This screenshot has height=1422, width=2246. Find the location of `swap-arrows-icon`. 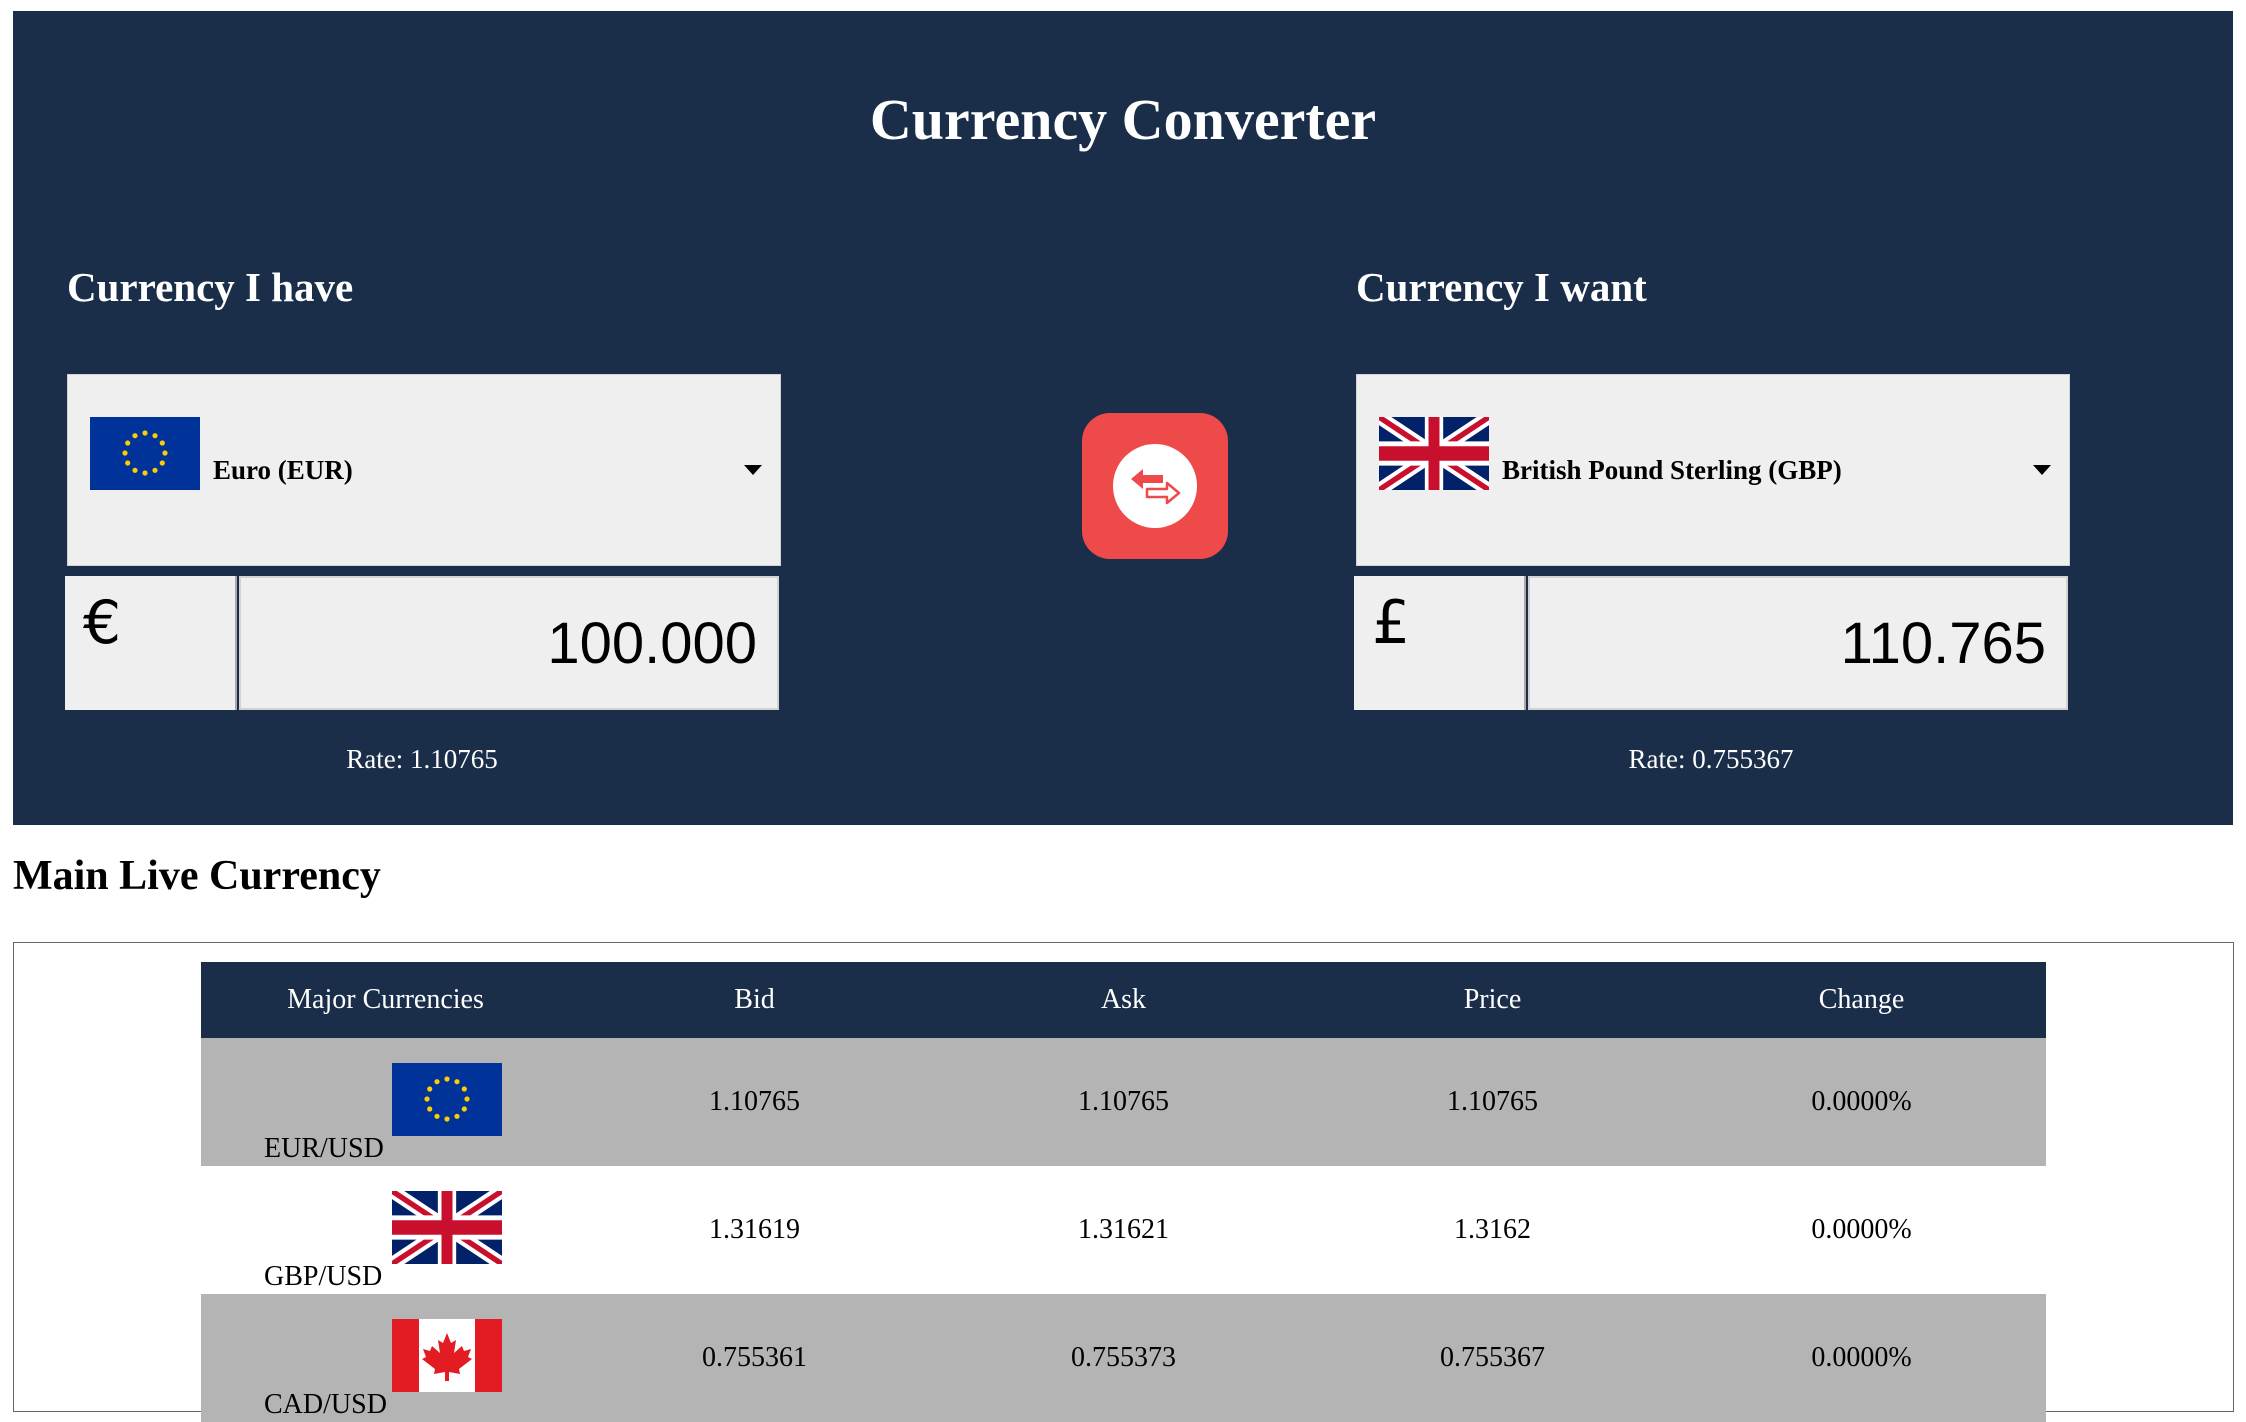

swap-arrows-icon is located at coordinates (1156, 487).